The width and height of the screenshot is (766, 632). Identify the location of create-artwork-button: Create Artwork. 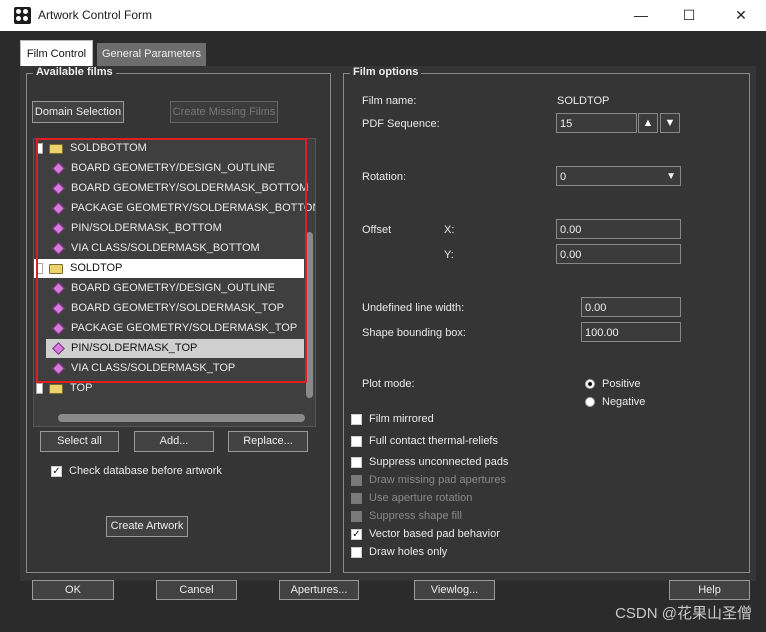
(147, 526).